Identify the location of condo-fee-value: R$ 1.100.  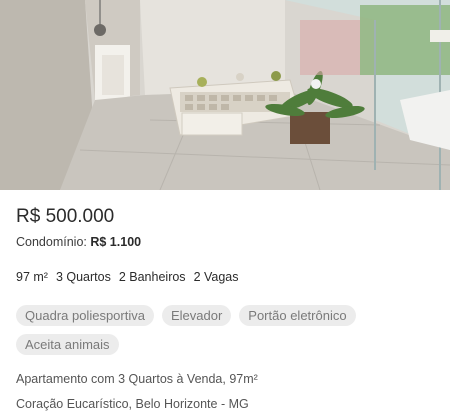
(116, 242).